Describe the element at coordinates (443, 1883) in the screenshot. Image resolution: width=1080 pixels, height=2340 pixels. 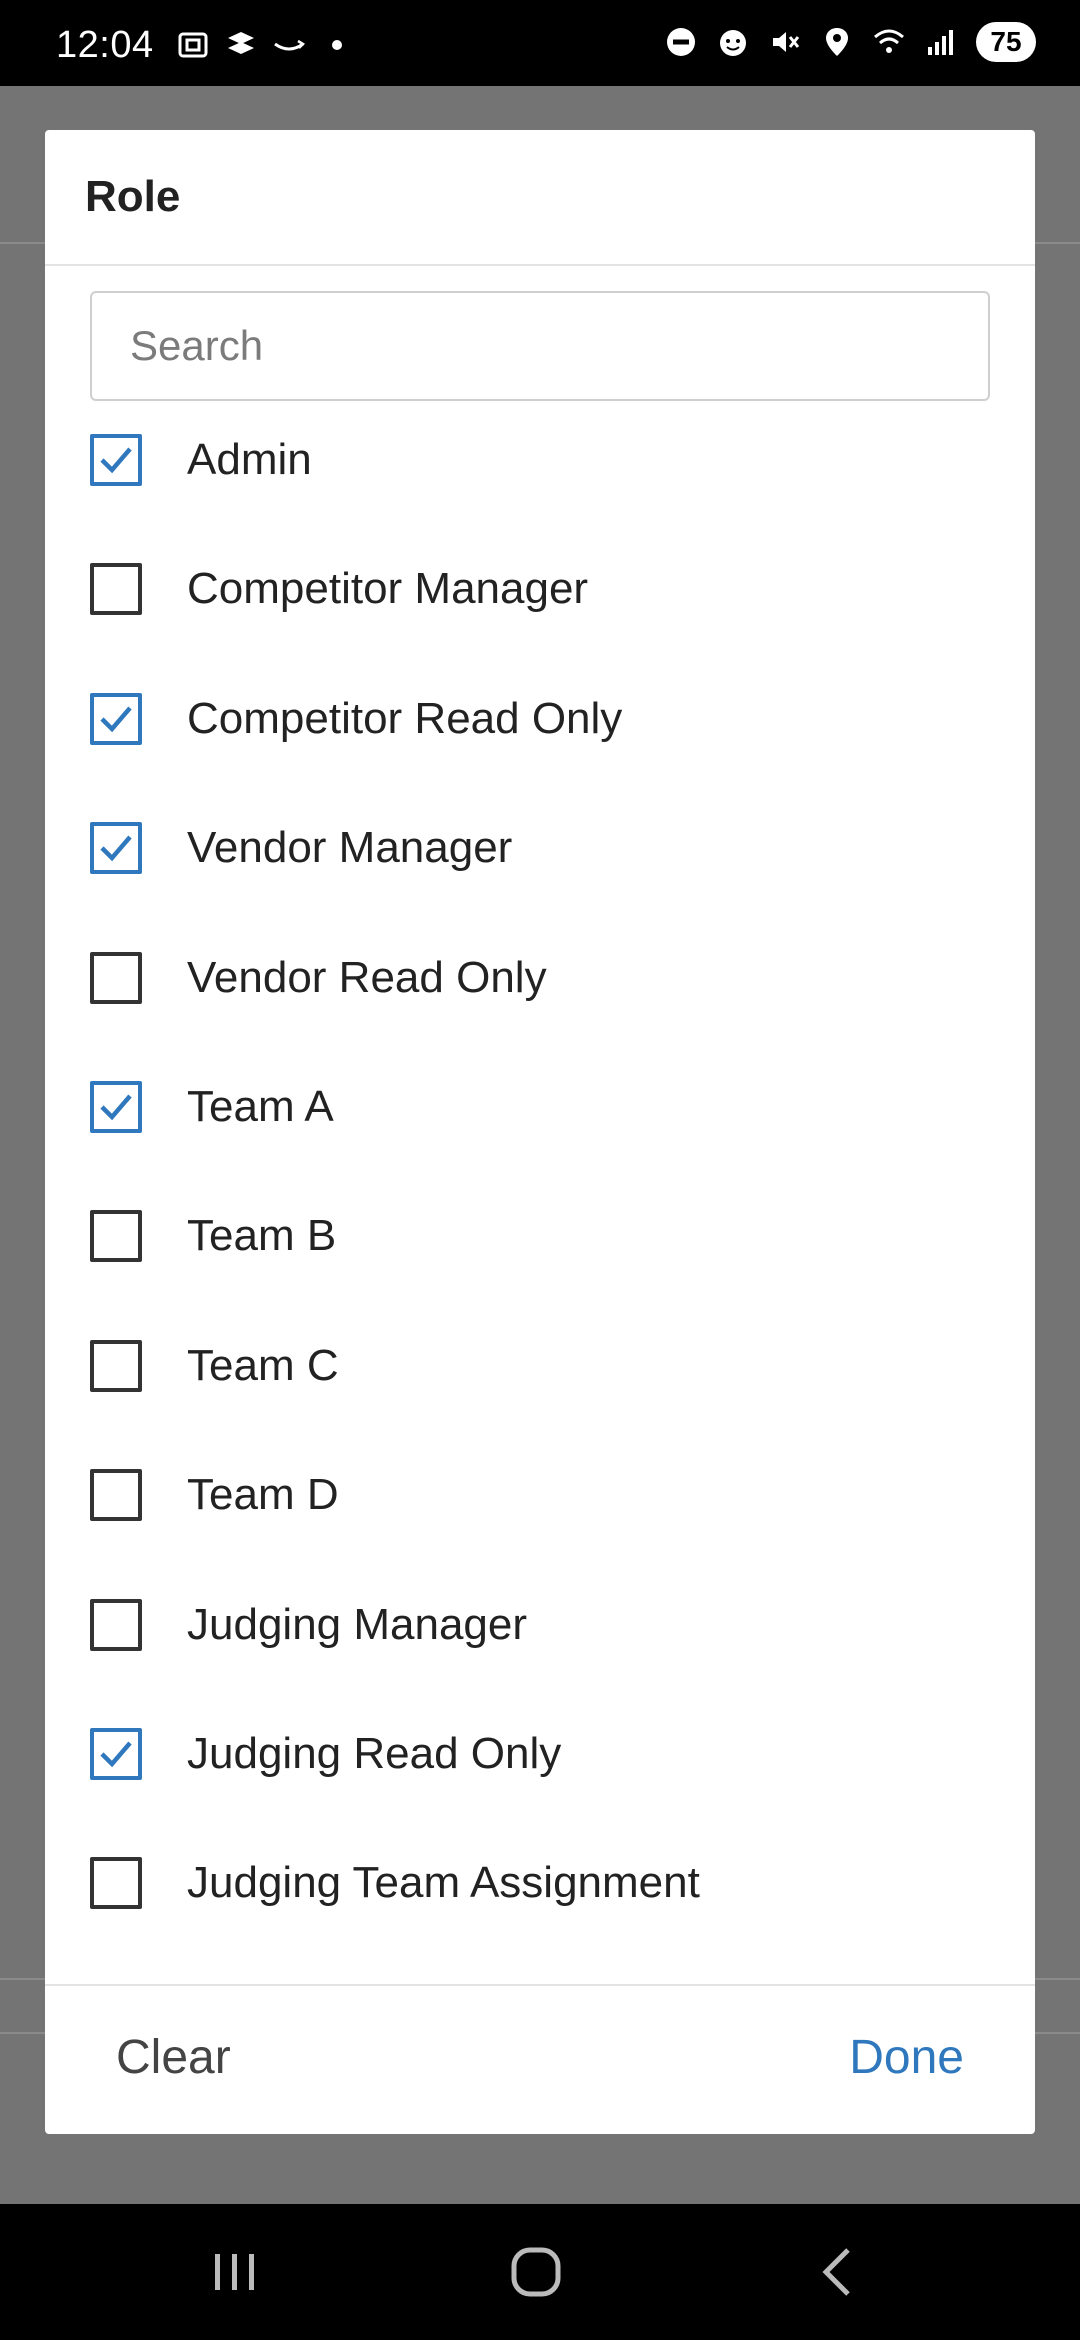
I see `role-option-label: Judging Team Assignment` at that location.